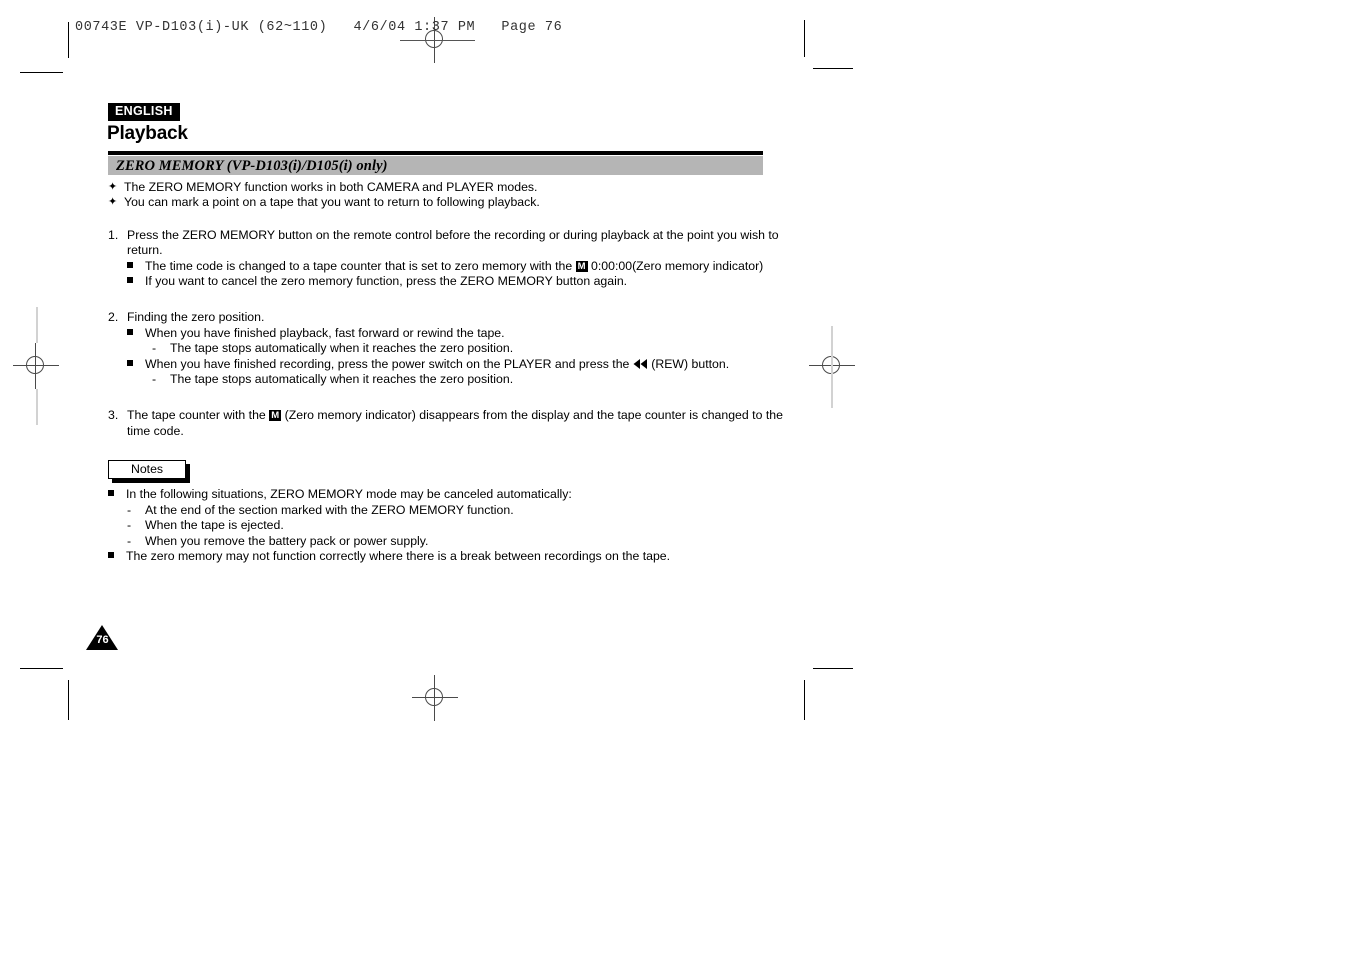  I want to click on registration-mark-left, so click(36, 366).